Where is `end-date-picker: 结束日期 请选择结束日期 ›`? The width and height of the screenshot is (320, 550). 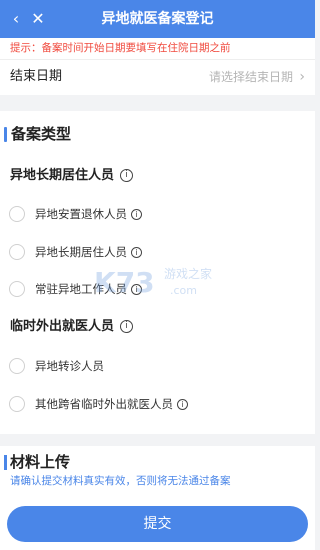 end-date-picker: 结束日期 请选择结束日期 › is located at coordinates (157, 77).